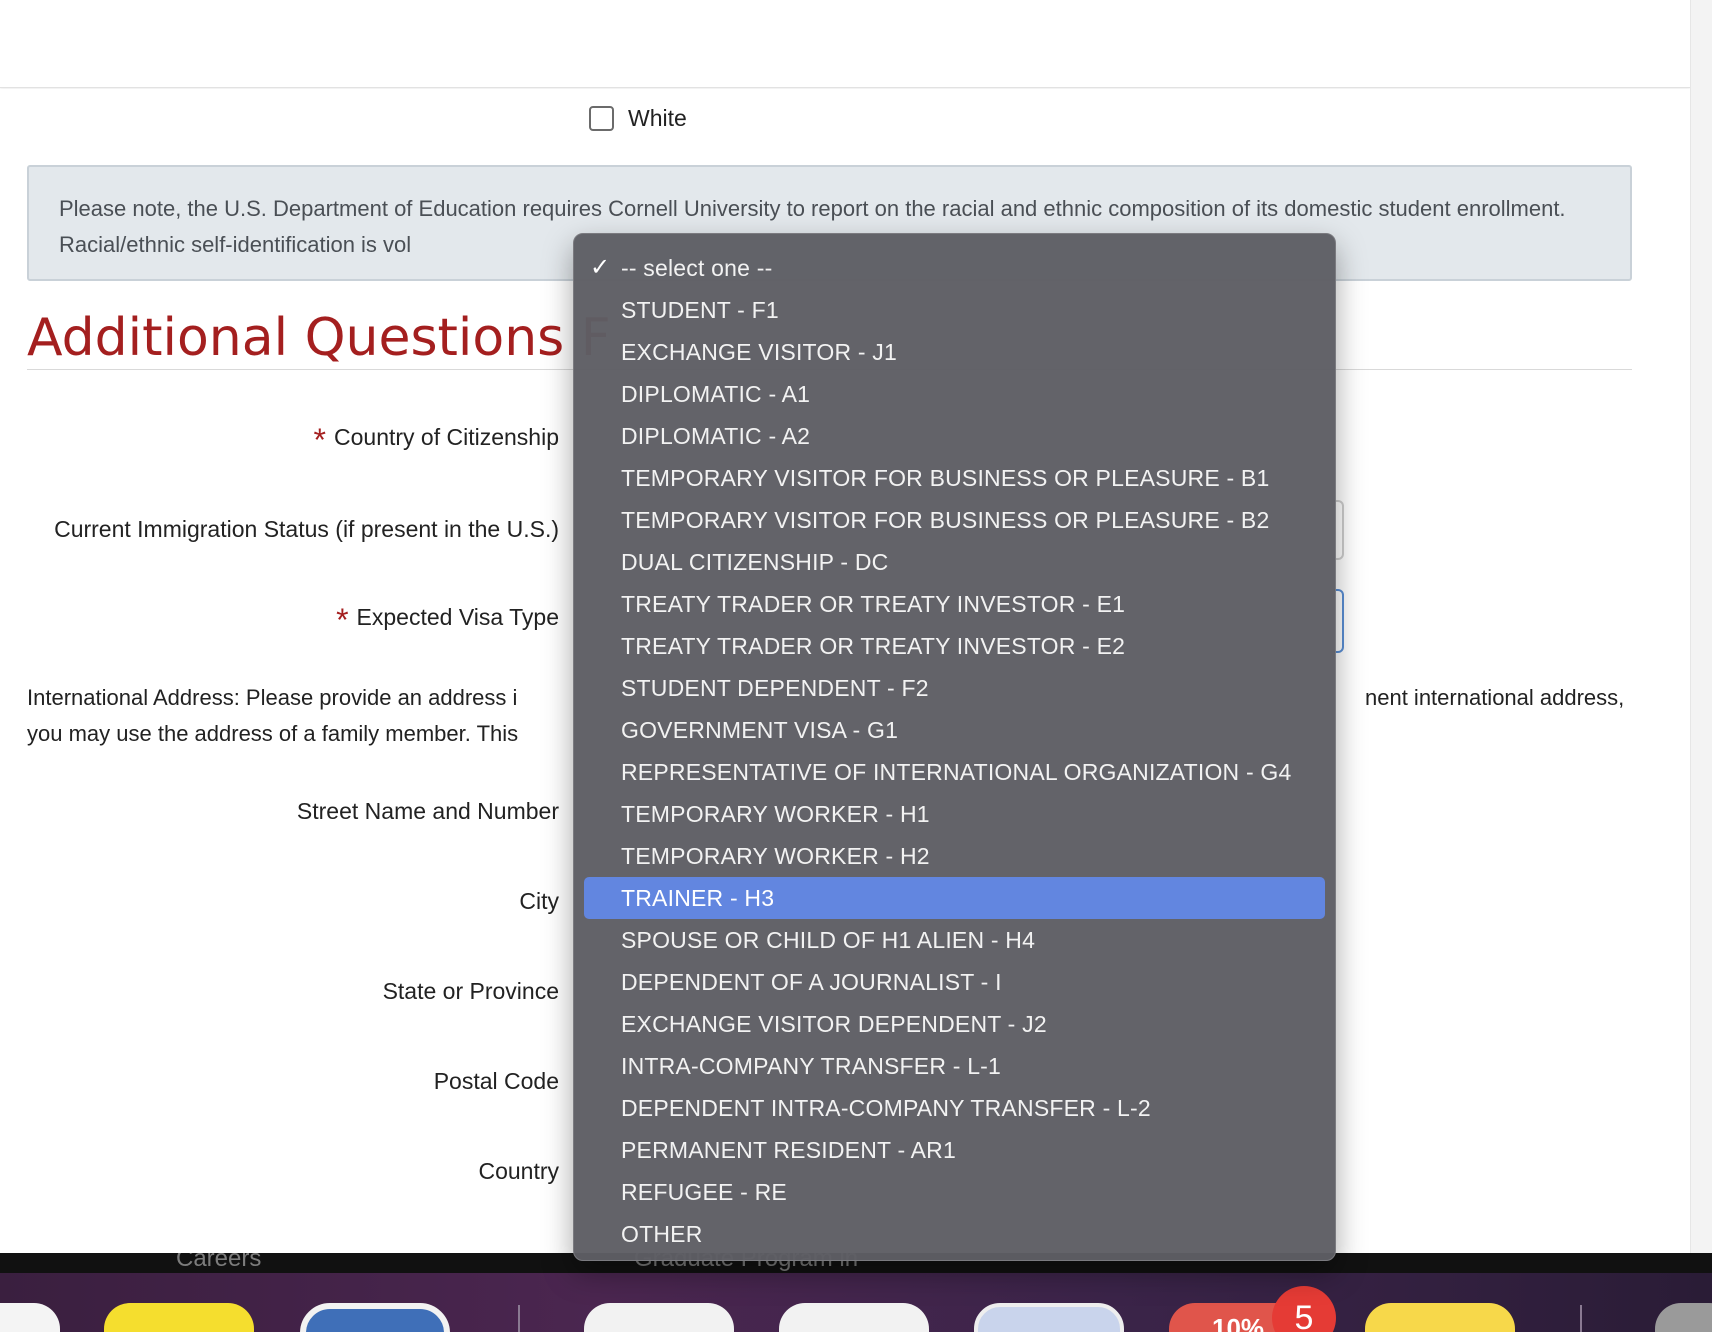 This screenshot has width=1712, height=1332. I want to click on visa-option: TREATY TRADER OR TREATY INVESTOR - E2, so click(954, 646).